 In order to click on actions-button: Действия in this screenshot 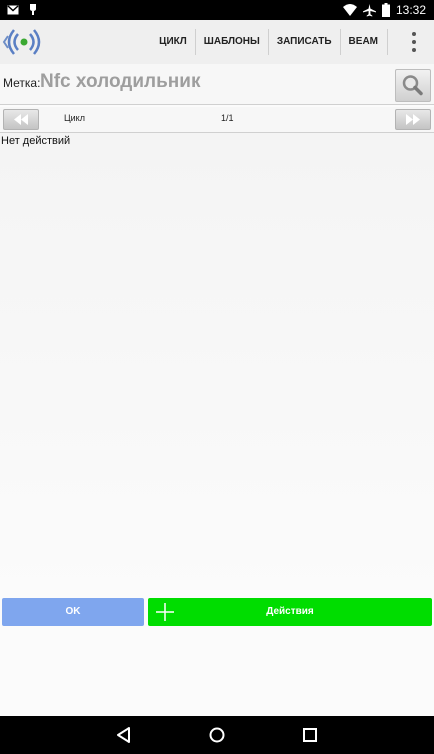, I will do `click(290, 612)`.